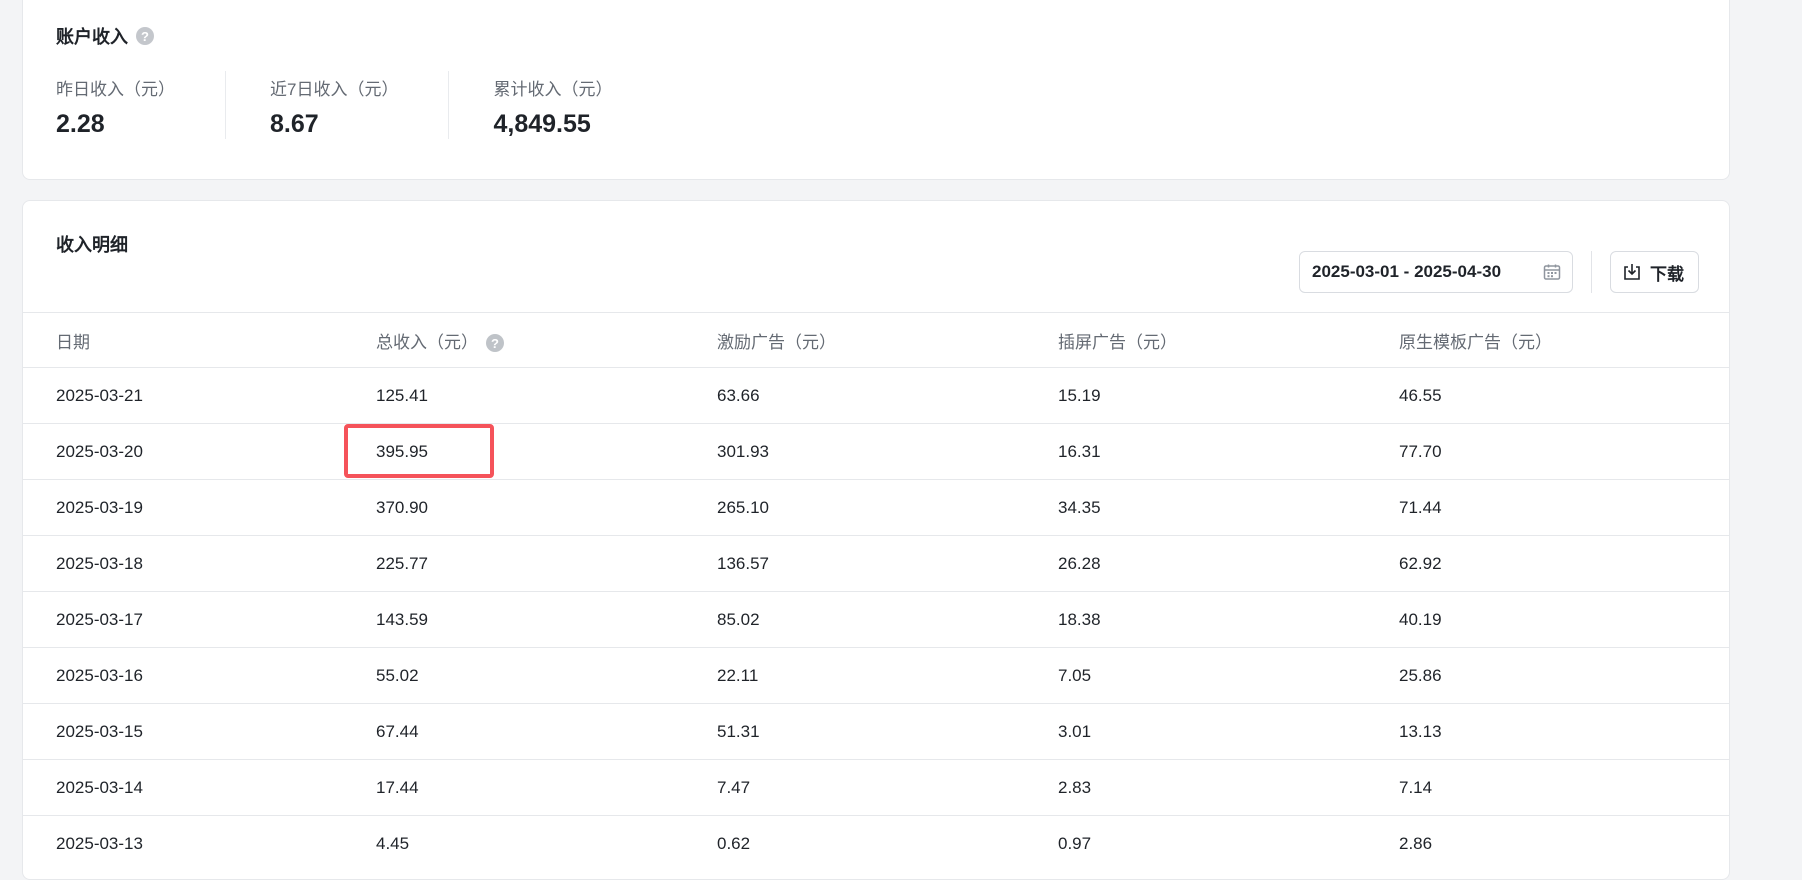 This screenshot has height=880, width=1802. Describe the element at coordinates (427, 342) in the screenshot. I see `column-header-label: 总收入（元）` at that location.